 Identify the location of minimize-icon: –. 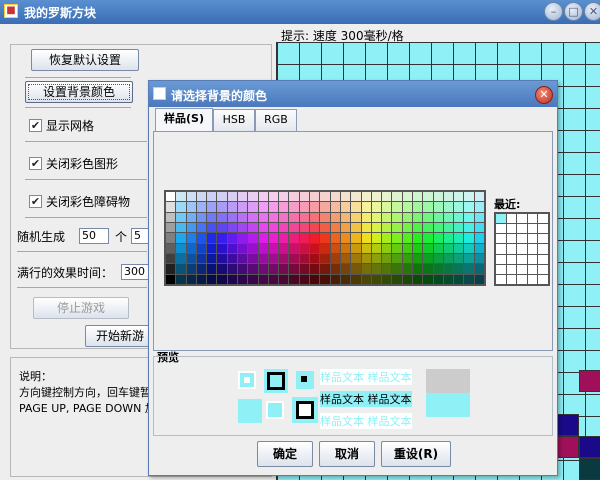
(553, 11).